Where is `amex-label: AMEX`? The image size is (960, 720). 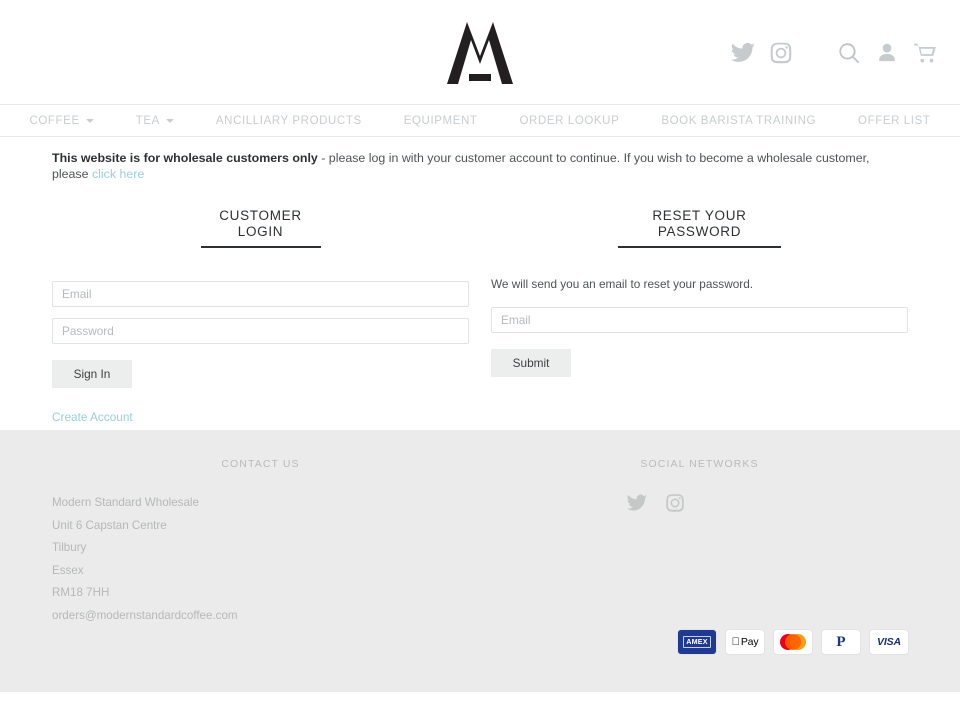
amex-label: AMEX is located at coordinates (697, 642).